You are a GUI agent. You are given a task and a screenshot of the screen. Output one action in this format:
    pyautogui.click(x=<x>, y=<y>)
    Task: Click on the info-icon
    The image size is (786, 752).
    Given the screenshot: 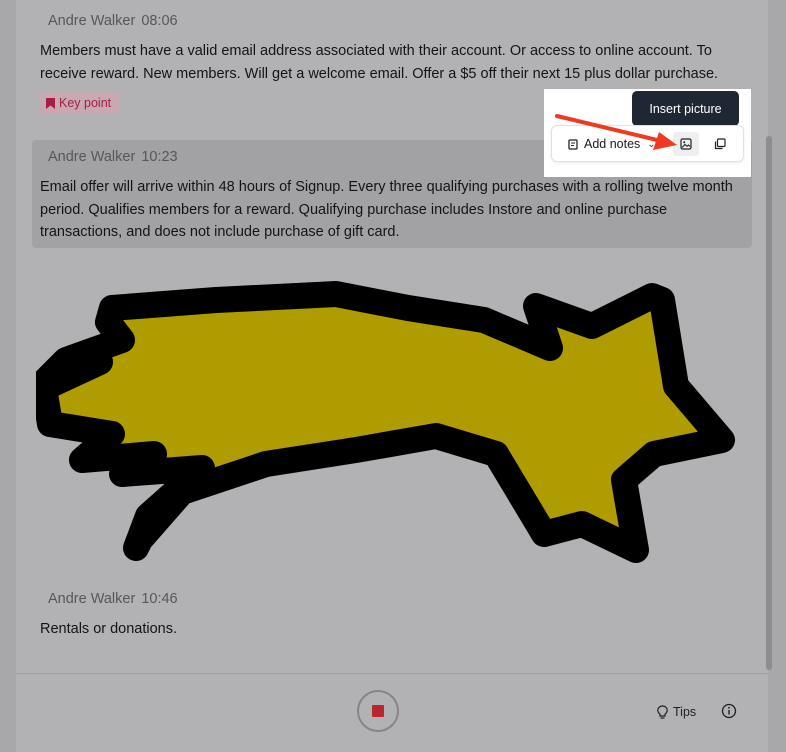 What is the action you would take?
    pyautogui.click(x=729, y=711)
    